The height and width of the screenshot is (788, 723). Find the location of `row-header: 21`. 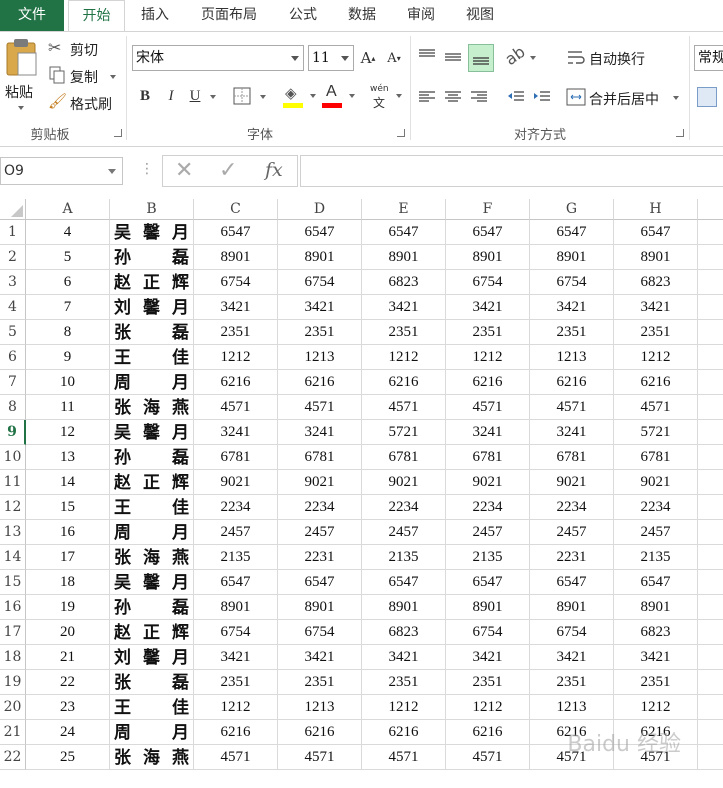

row-header: 21 is located at coordinates (13, 732).